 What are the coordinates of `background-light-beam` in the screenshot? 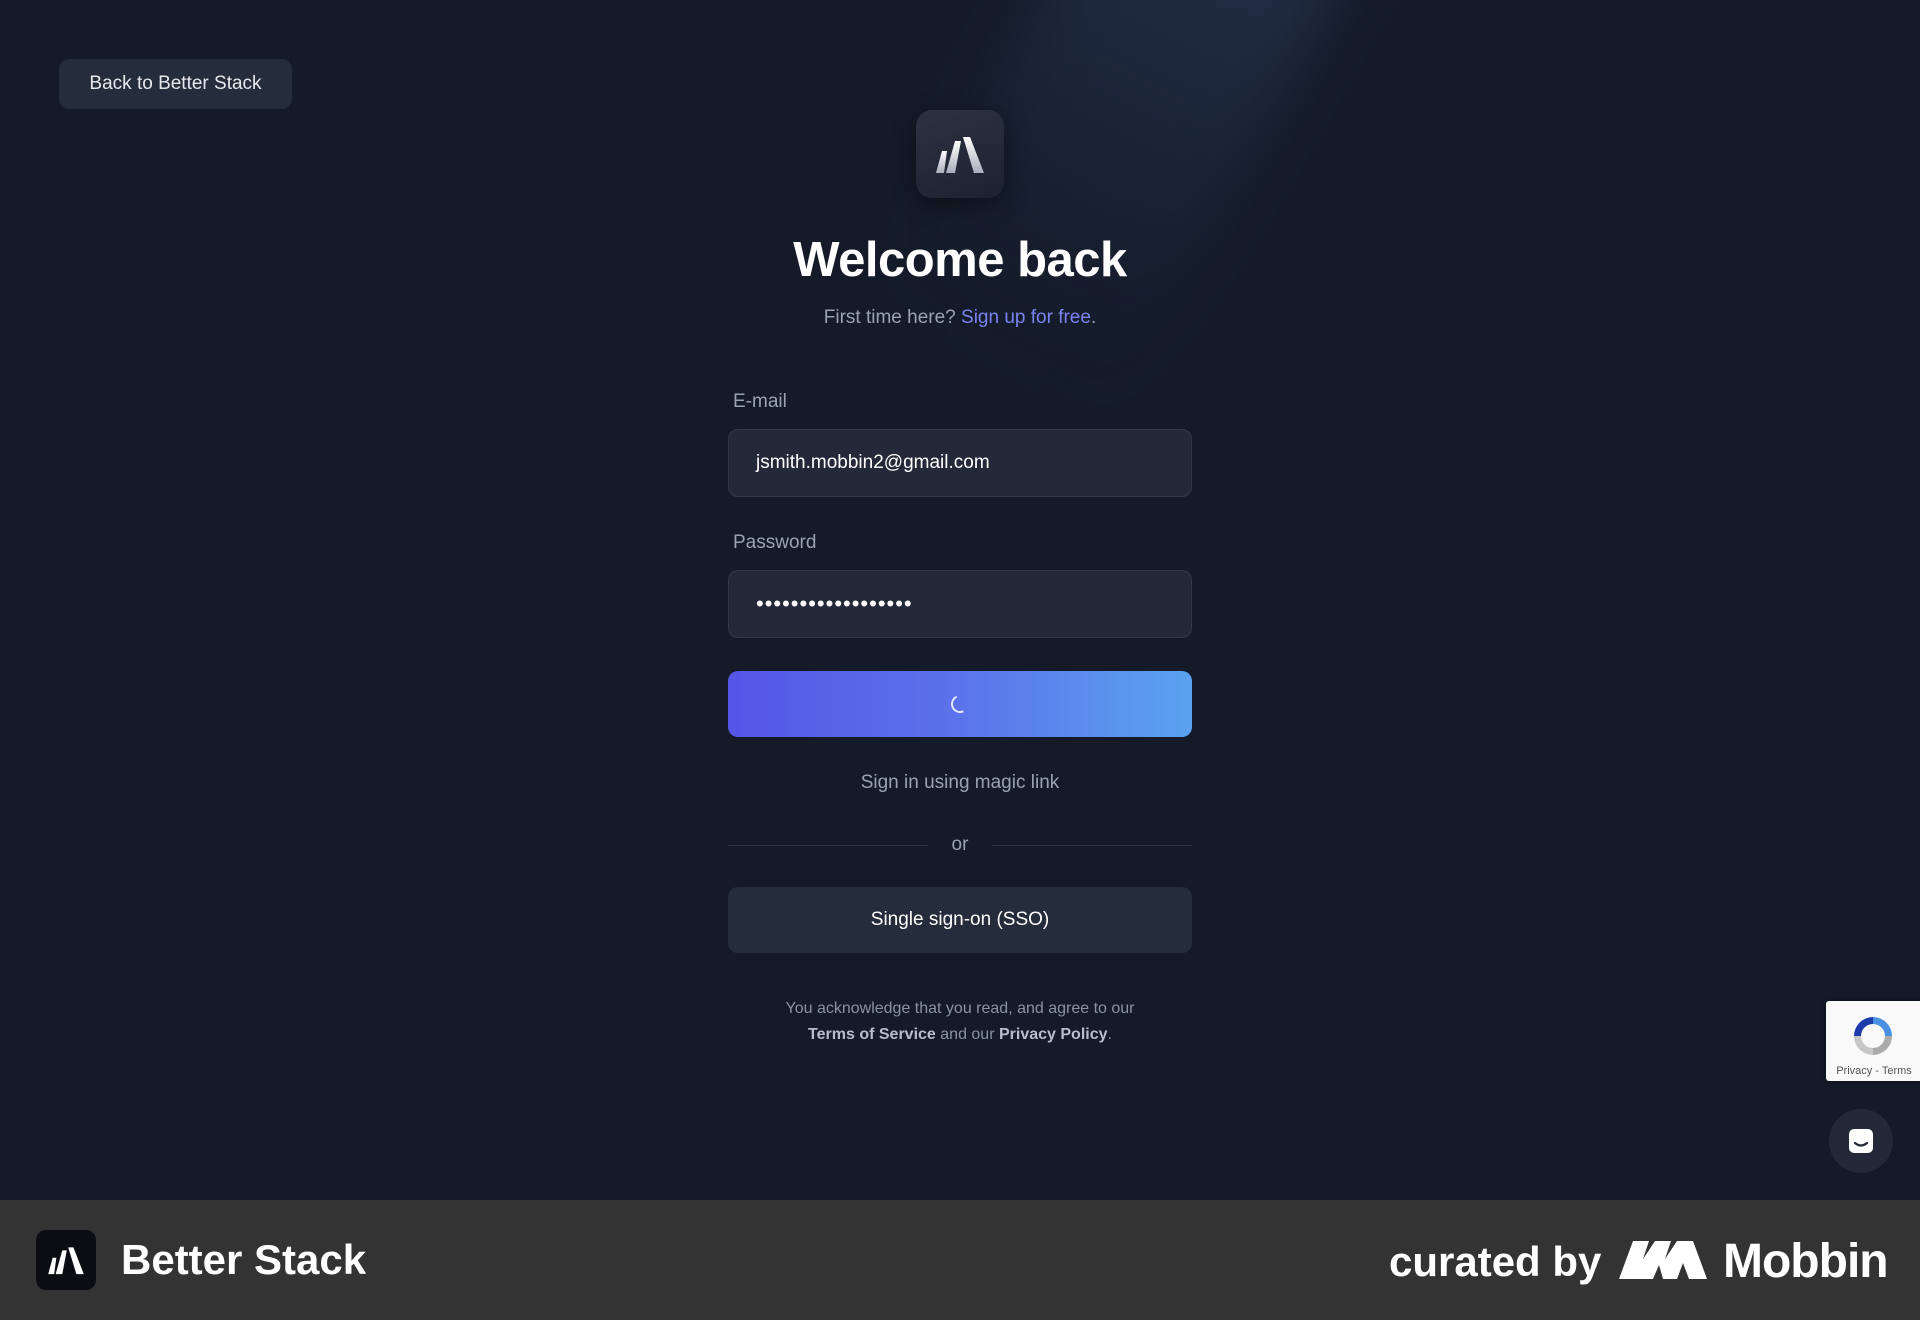 It's located at (1110, 215).